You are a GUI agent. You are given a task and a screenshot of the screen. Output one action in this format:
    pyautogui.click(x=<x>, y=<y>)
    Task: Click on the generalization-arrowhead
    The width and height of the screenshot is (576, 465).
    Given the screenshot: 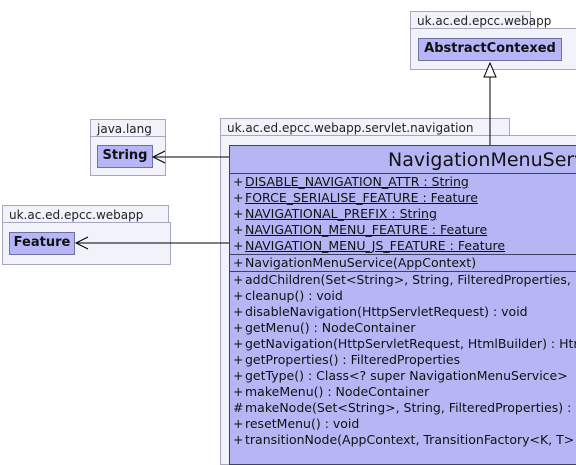 What is the action you would take?
    pyautogui.click(x=490, y=69)
    